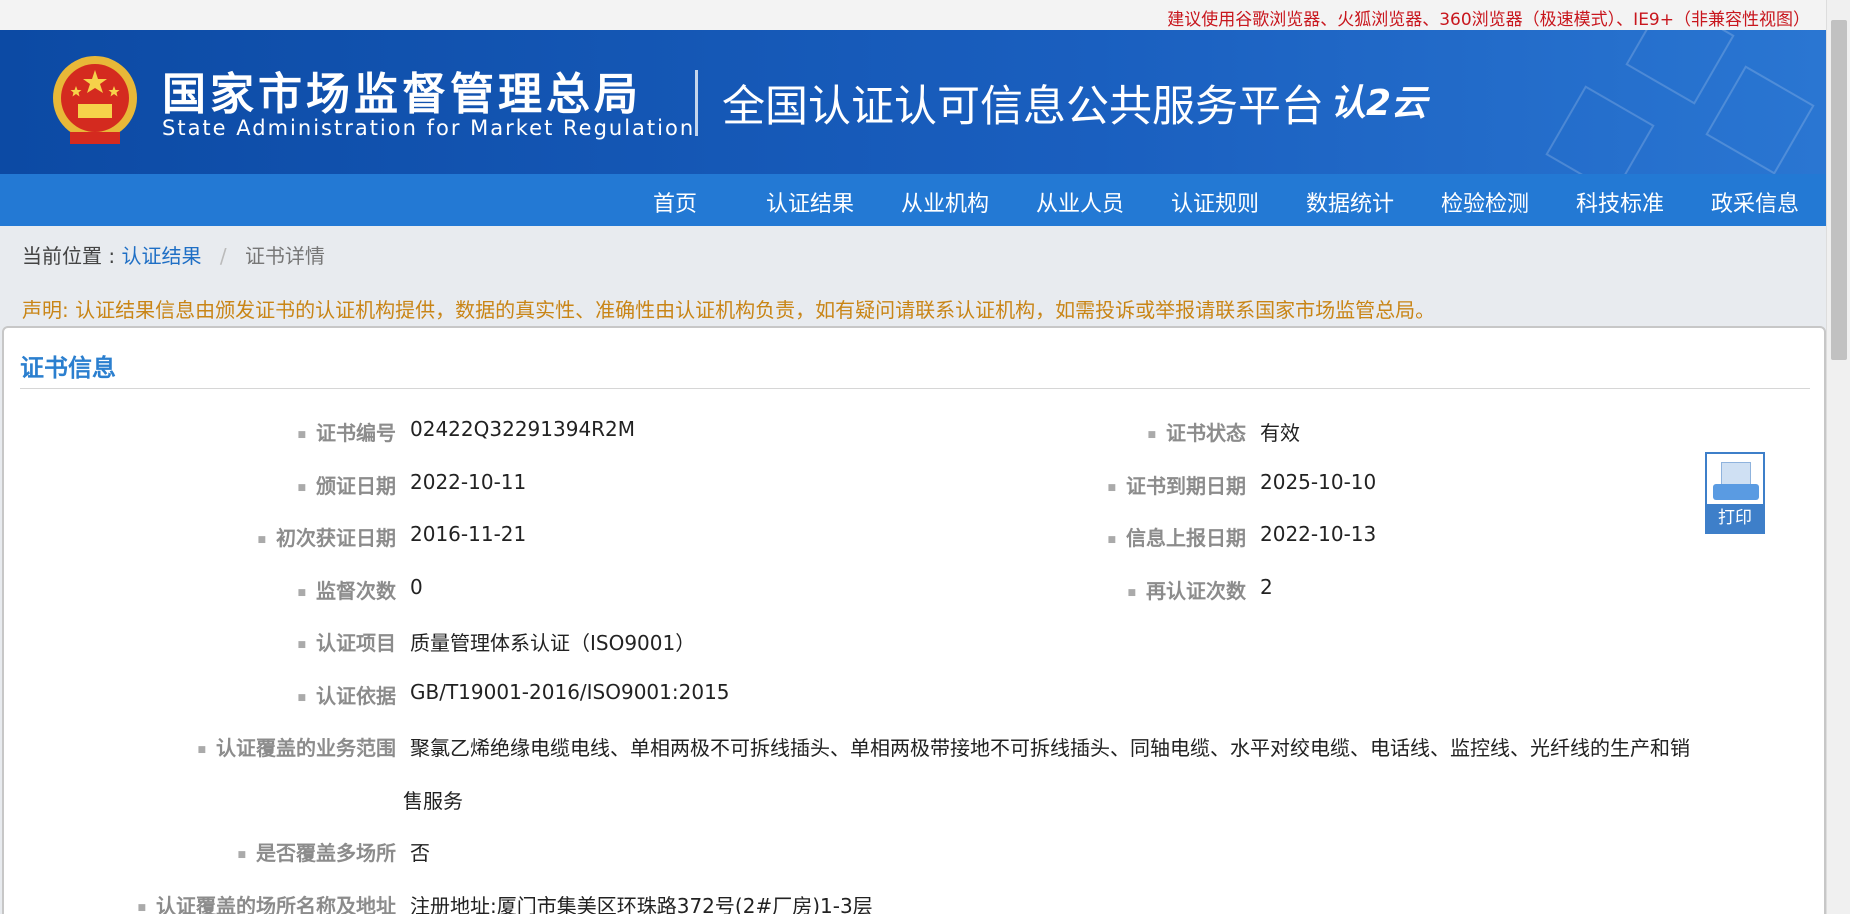 The image size is (1850, 914). What do you see at coordinates (1318, 482) in the screenshot?
I see `field-value-expiry-date: 2025-10-10` at bounding box center [1318, 482].